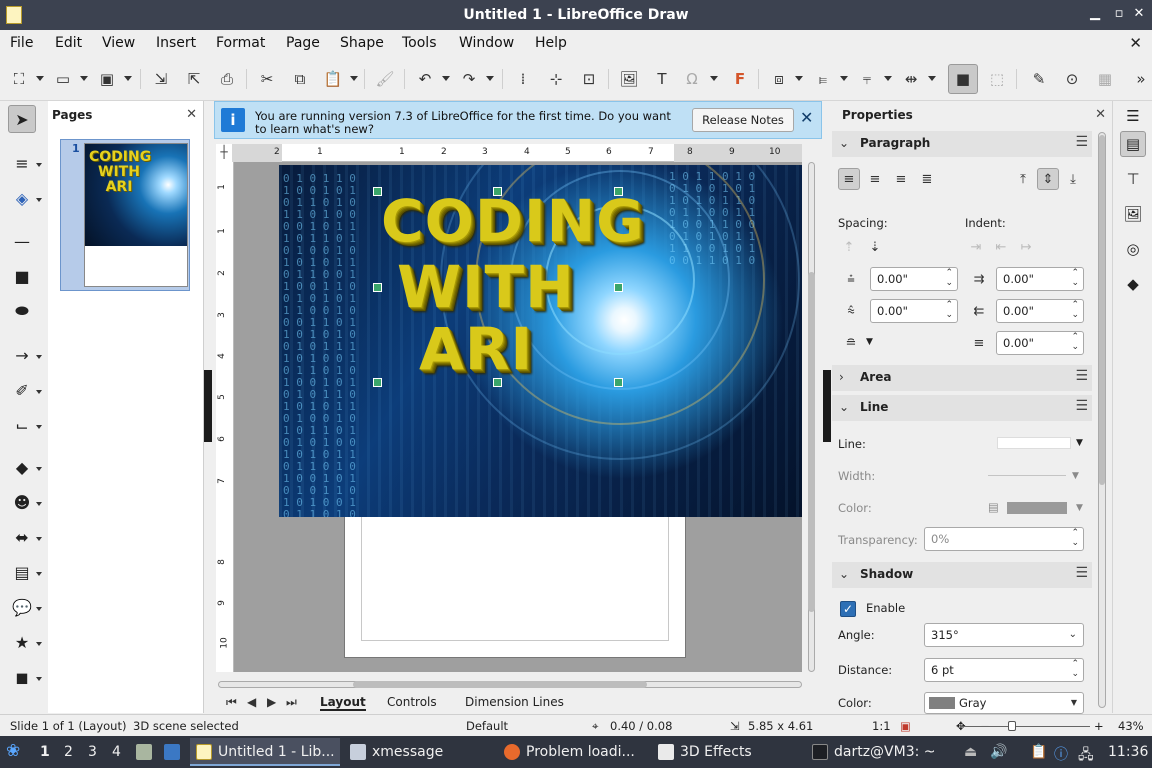 The image size is (1152, 768). Describe the element at coordinates (39, 392) in the screenshot. I see `curves-dropdown-icon` at that location.